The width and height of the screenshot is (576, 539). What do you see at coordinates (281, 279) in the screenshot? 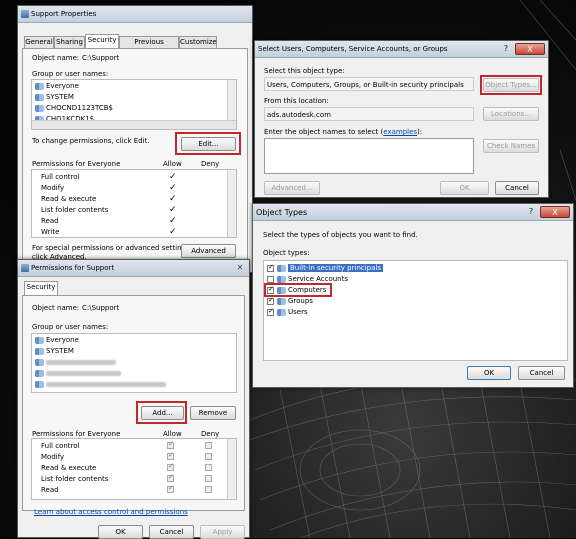
I see `service-account-icon` at bounding box center [281, 279].